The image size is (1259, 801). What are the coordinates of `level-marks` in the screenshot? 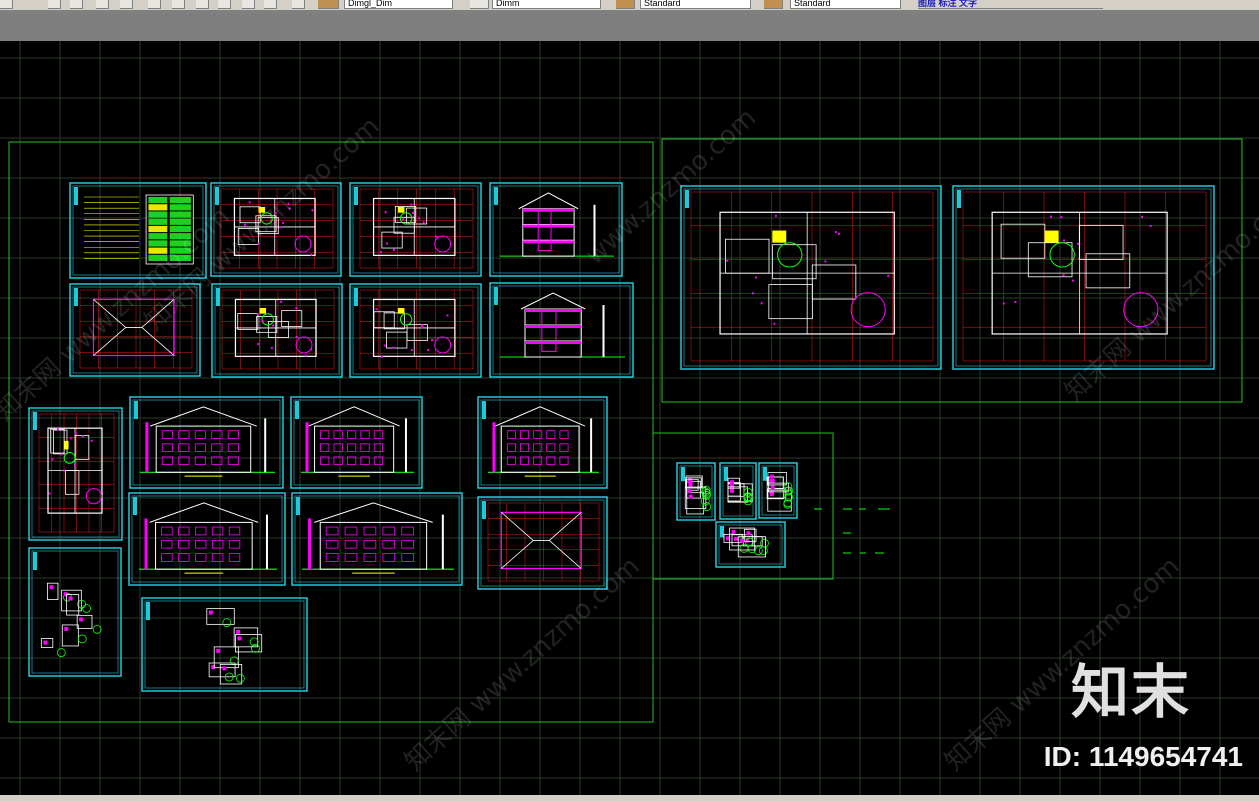 It's located at (603, 331).